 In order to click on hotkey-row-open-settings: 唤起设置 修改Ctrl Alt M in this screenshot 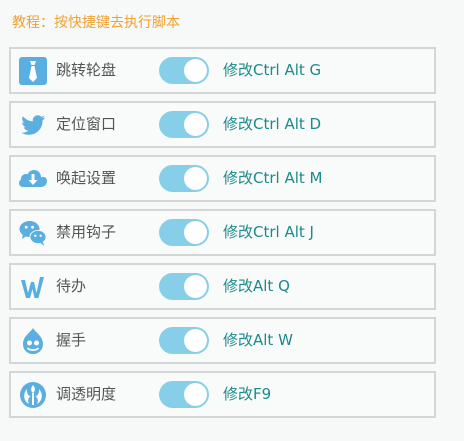, I will do `click(222, 178)`.